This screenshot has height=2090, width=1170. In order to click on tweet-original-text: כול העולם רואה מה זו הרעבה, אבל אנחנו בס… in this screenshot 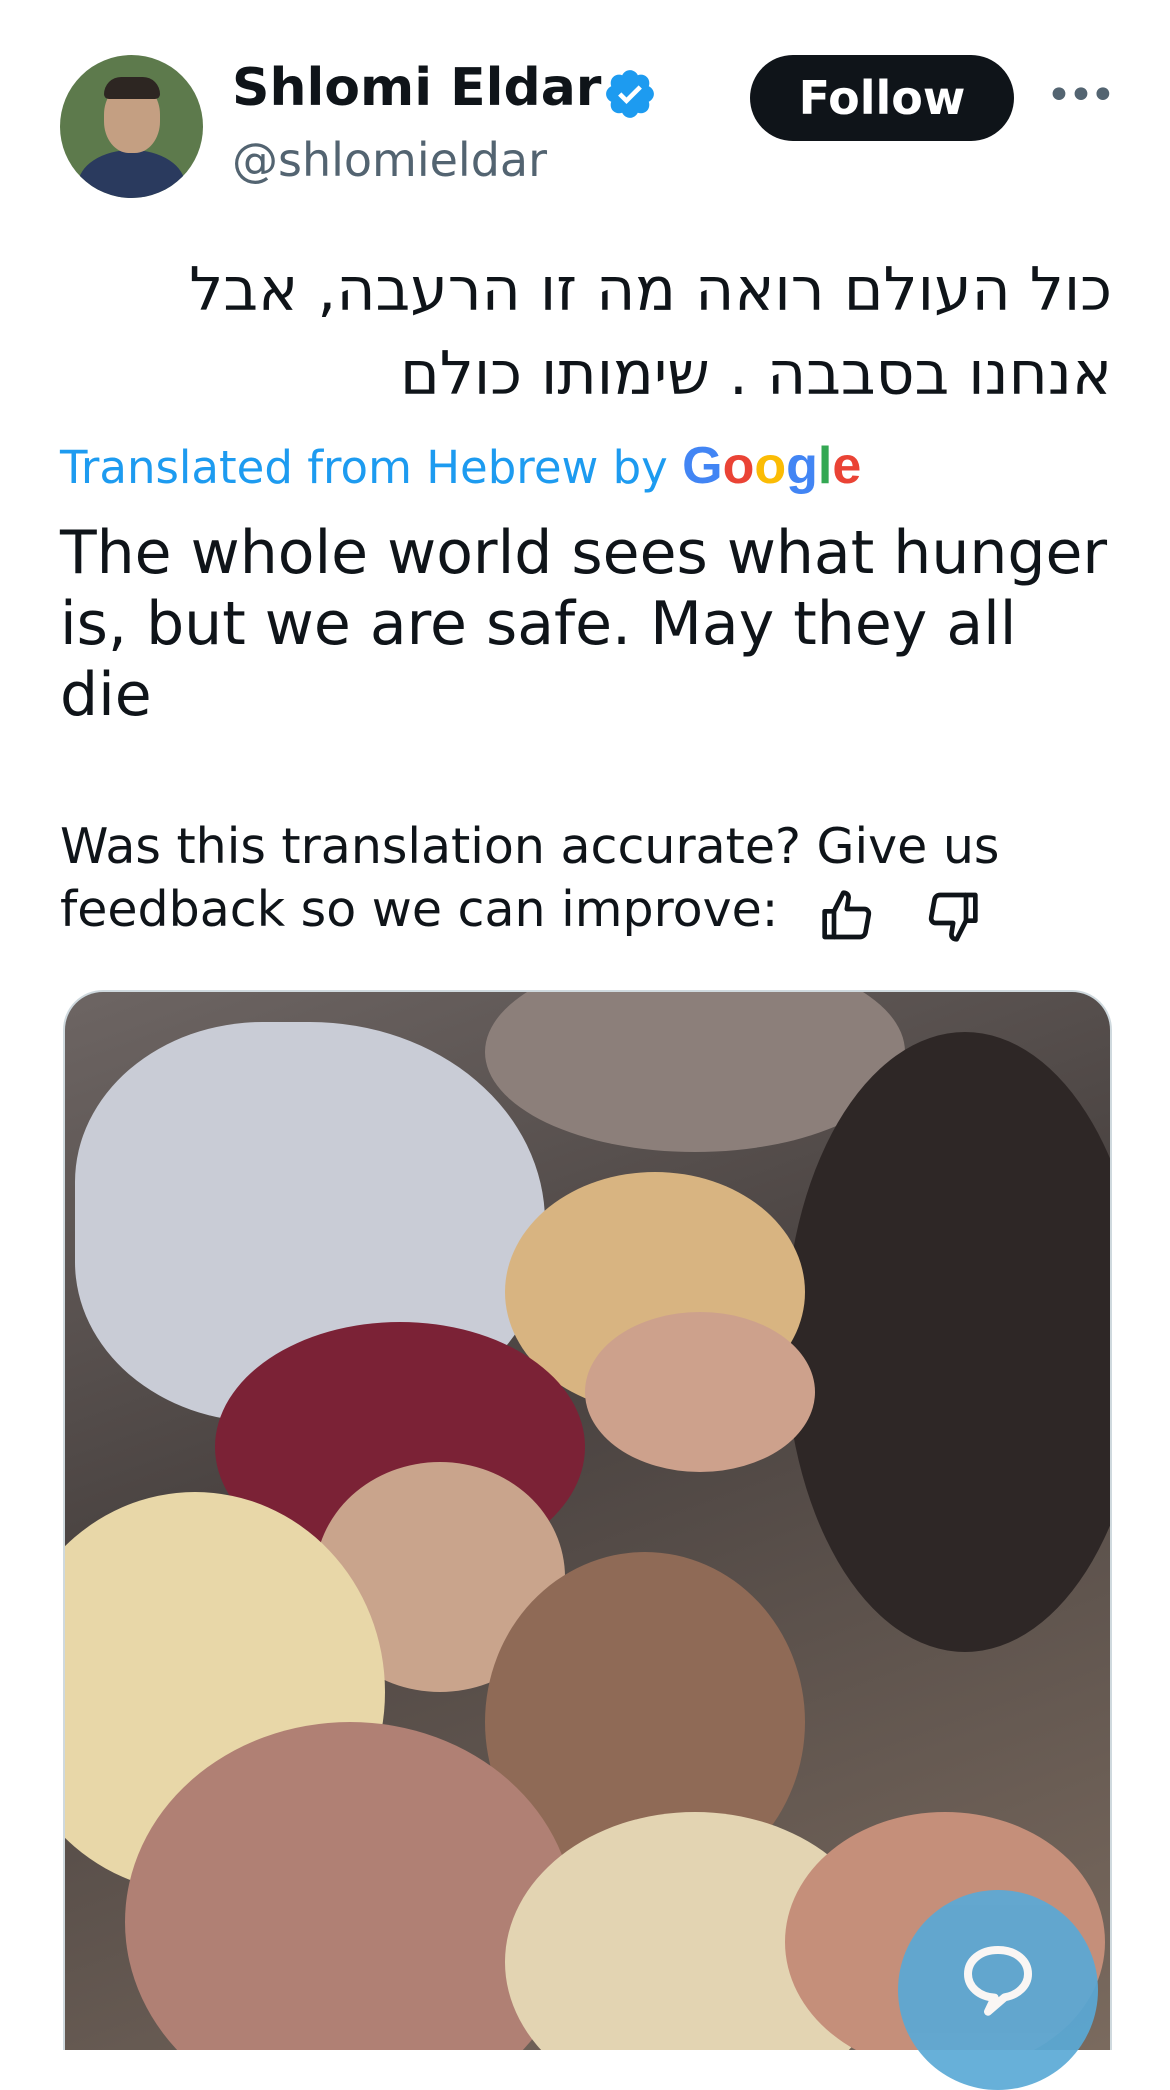, I will do `click(650, 332)`.